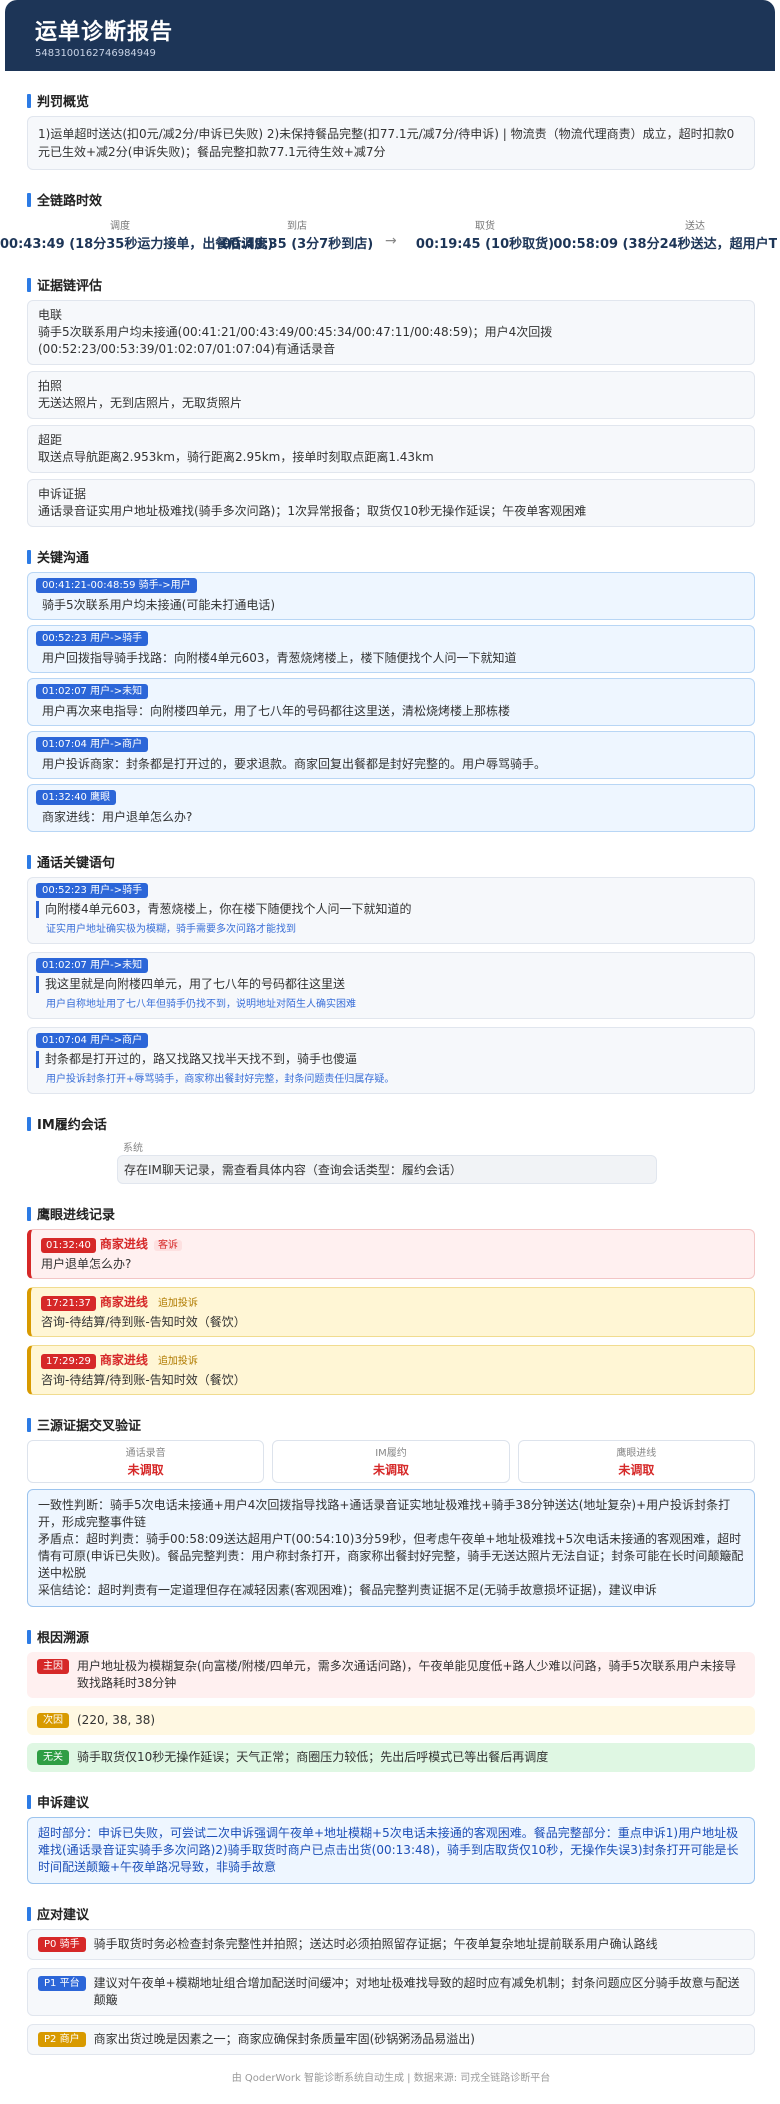 This screenshot has width=780, height=2104. Describe the element at coordinates (391, 2078) in the screenshot. I see `report-footer: 由 QoderWork 智能诊断系统自动生成 | 数据来源: 司戎全链路诊断平台` at that location.